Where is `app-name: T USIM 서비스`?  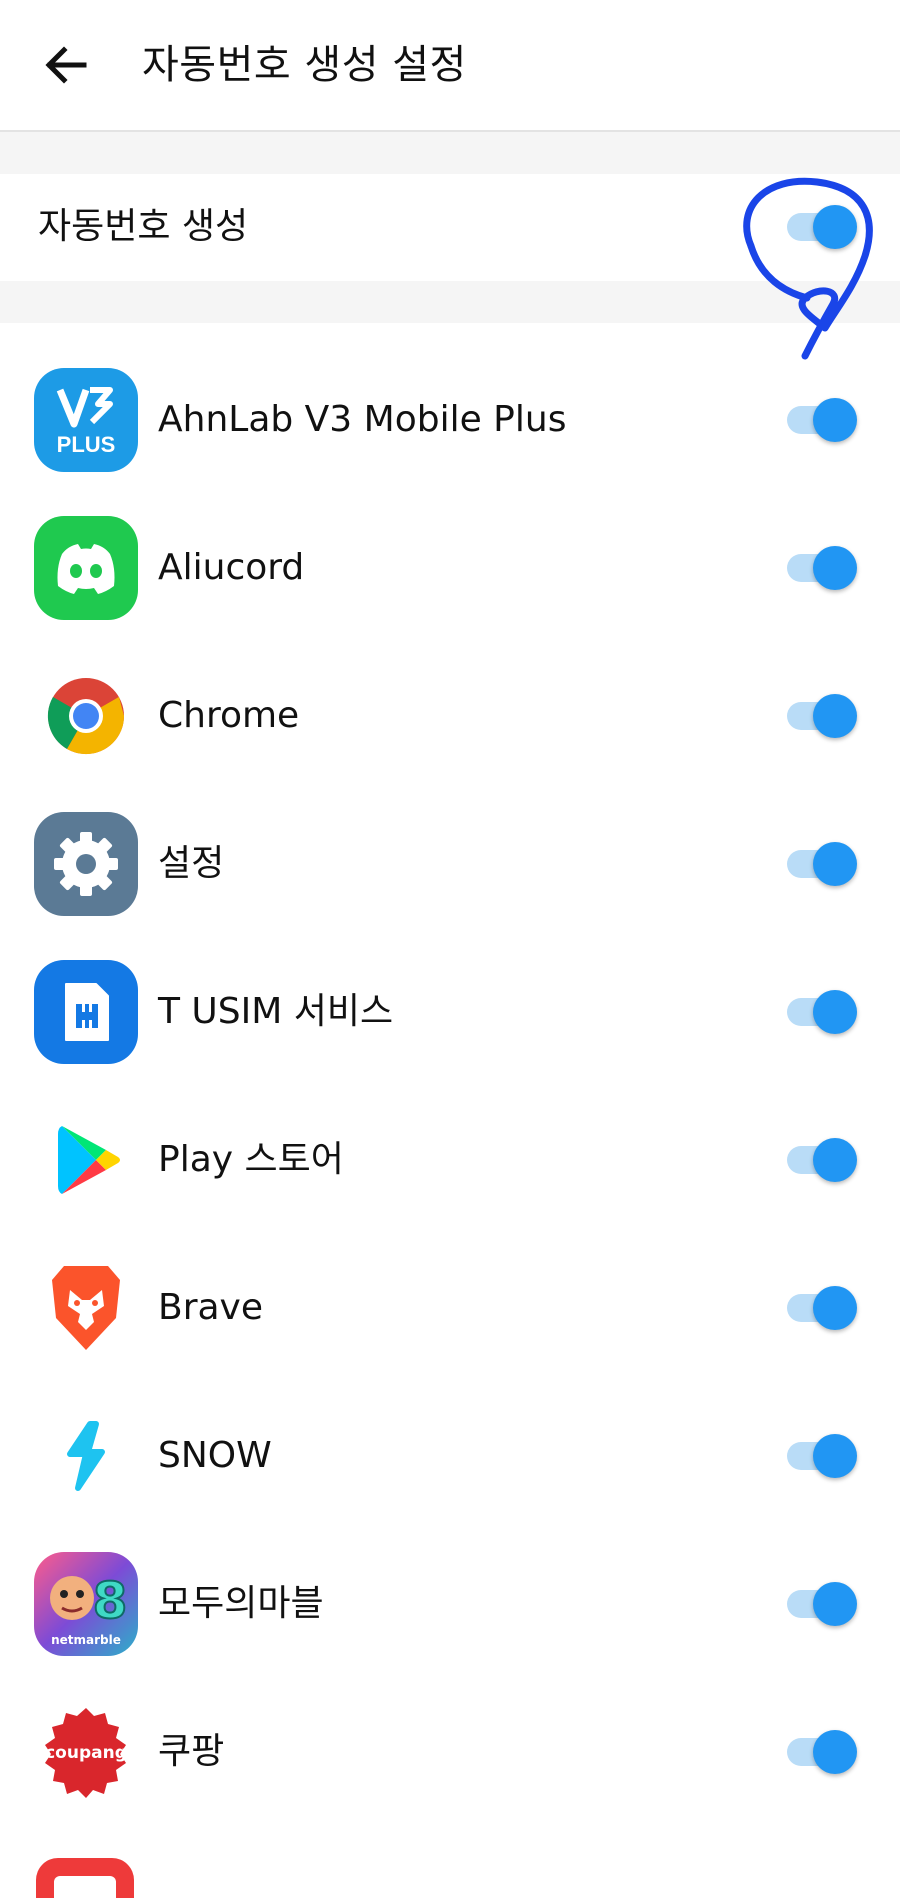 app-name: T USIM 서비스 is located at coordinates (276, 1011).